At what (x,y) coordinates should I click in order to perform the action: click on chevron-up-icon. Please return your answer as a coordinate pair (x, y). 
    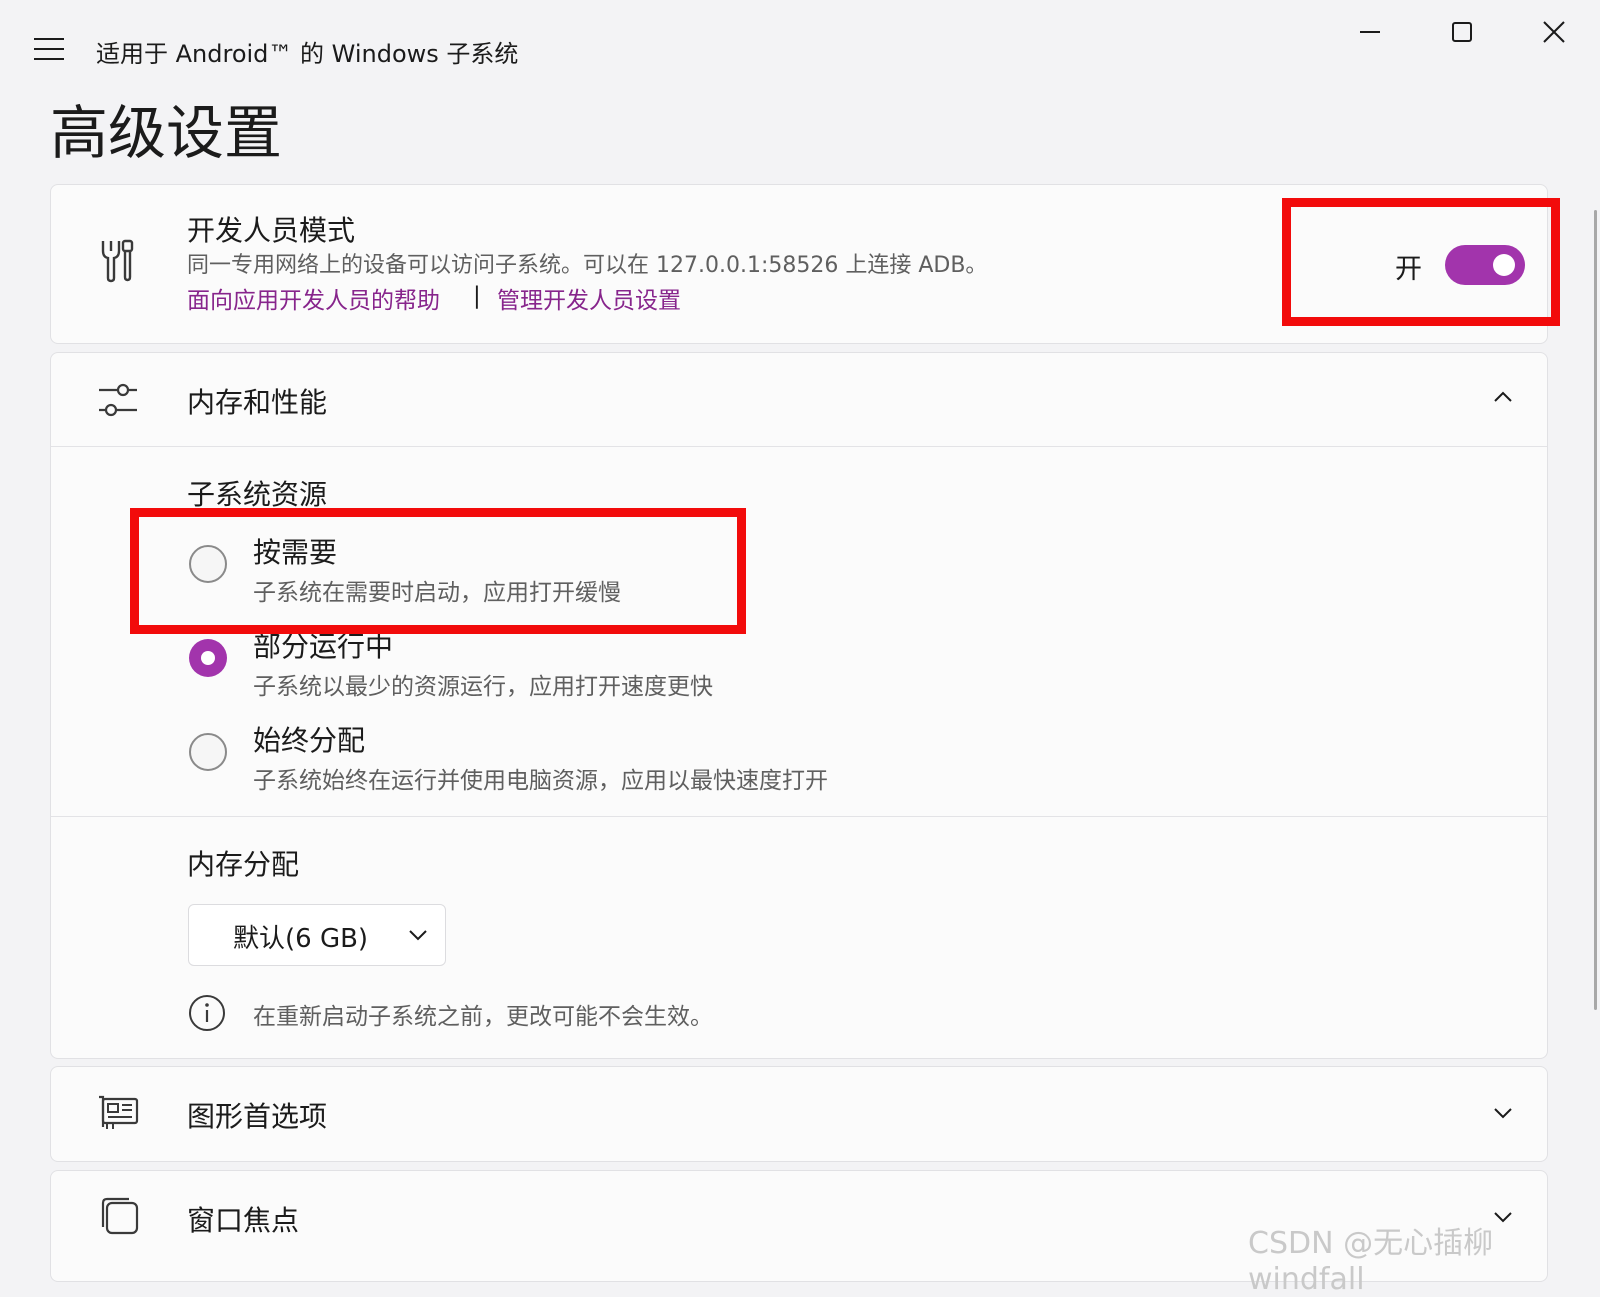
    Looking at the image, I should click on (1503, 399).